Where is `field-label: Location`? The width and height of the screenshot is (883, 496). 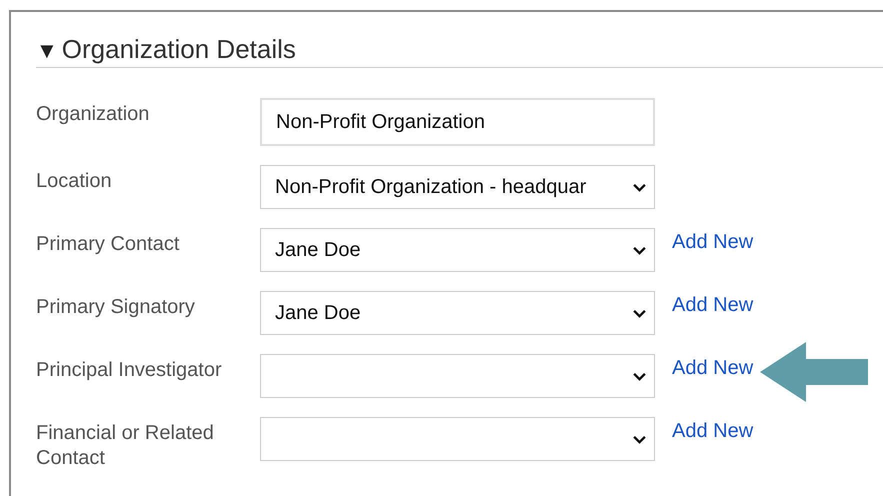
field-label: Location is located at coordinates (74, 181).